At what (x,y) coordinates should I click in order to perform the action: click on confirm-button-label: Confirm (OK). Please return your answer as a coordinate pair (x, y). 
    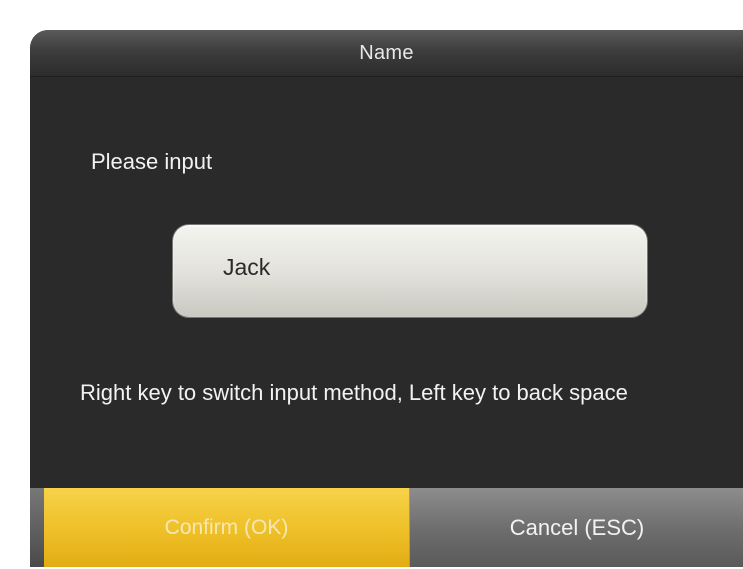
    Looking at the image, I should click on (226, 527).